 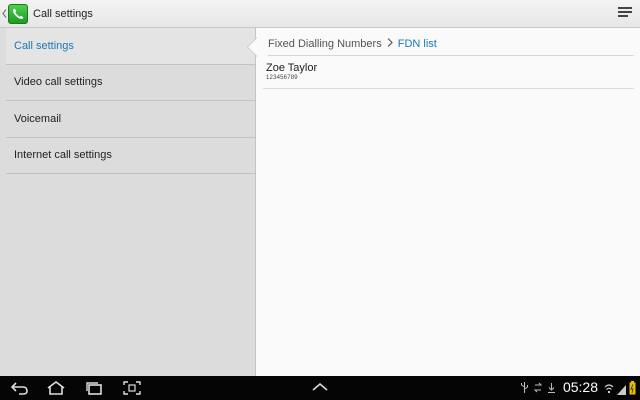 I want to click on contact-name: Zoe Taylor, so click(x=292, y=68).